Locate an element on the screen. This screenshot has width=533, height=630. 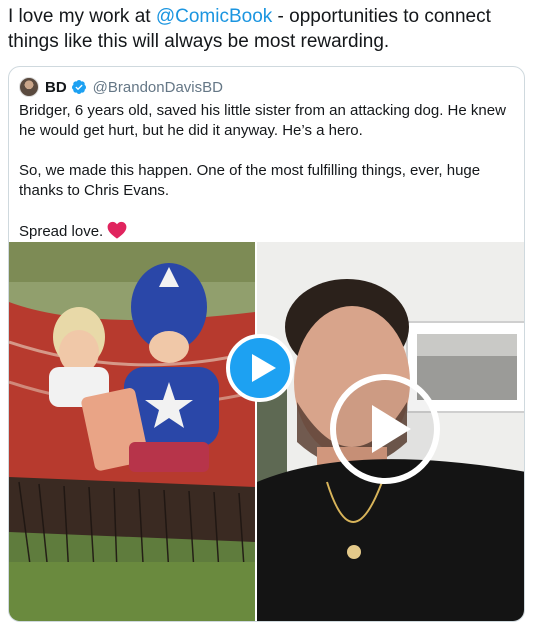
video-play-overlay-icon is located at coordinates (385, 429).